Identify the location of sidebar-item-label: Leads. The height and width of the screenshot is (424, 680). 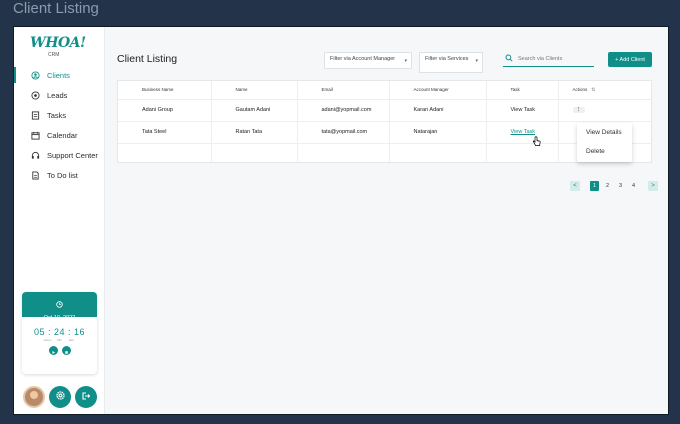
(57, 95).